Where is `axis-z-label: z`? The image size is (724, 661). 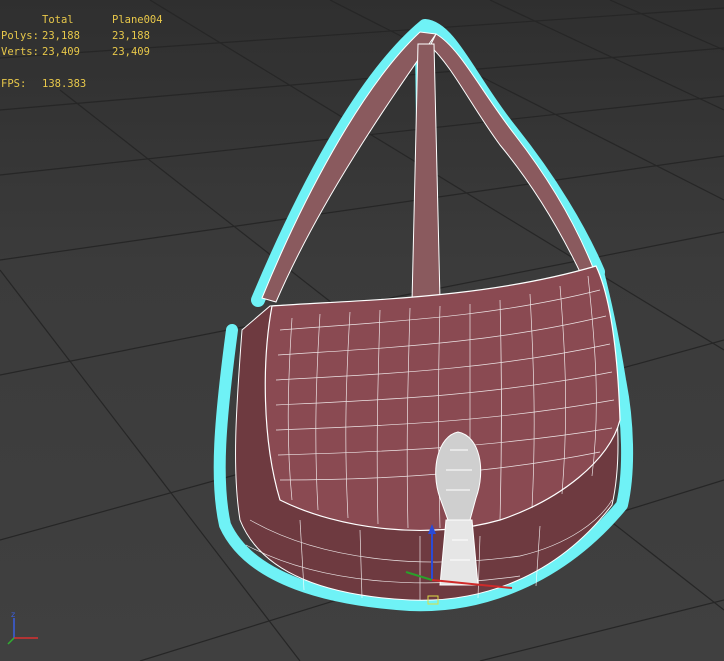
axis-z-label: z is located at coordinates (13, 614).